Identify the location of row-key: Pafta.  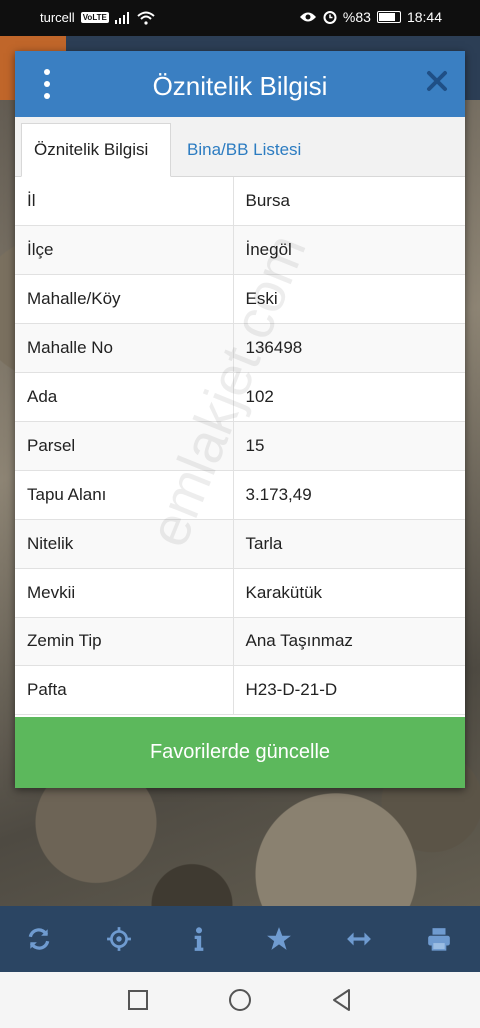
(124, 690).